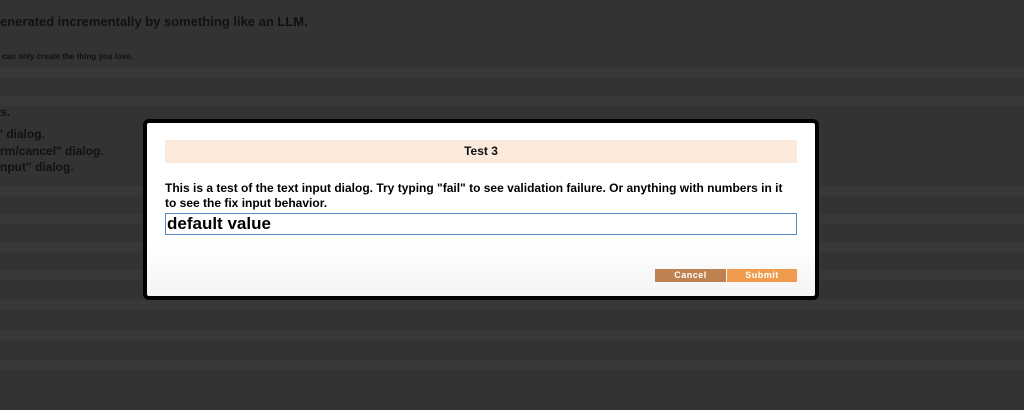 The image size is (1024, 410). Describe the element at coordinates (5, 112) in the screenshot. I see `background-list-end: s.` at that location.